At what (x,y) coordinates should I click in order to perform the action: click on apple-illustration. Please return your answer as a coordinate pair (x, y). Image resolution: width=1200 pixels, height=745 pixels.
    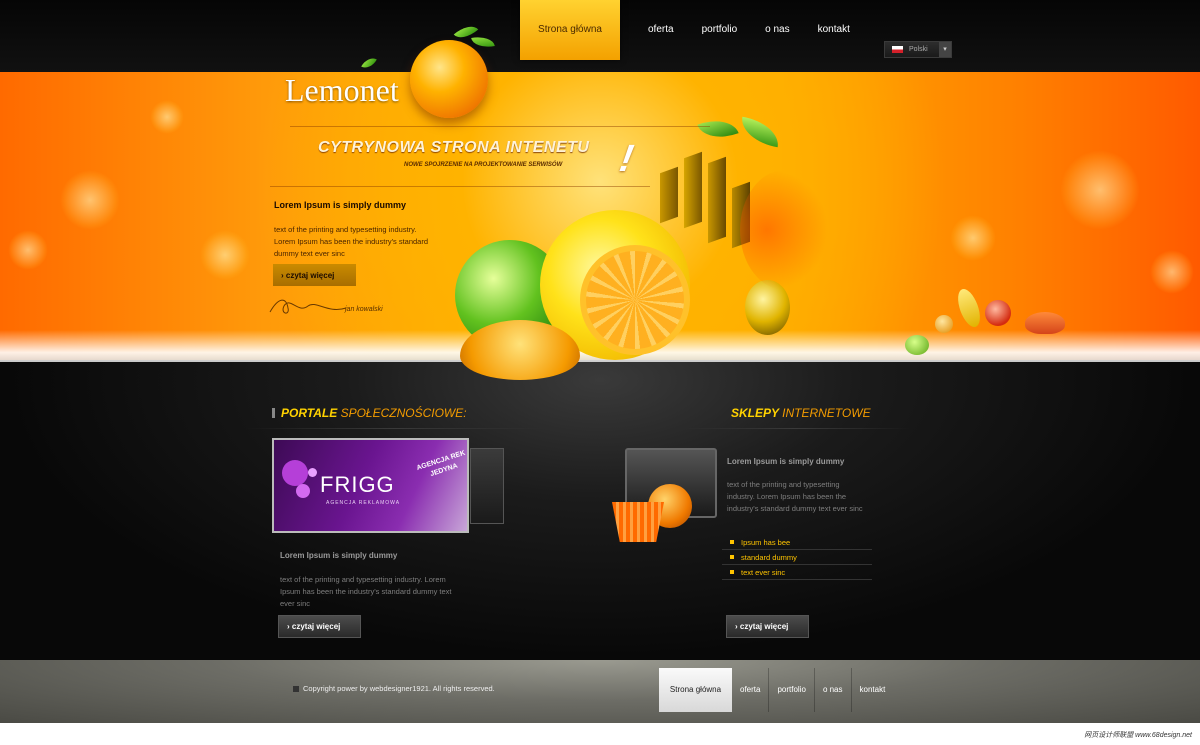
    Looking at the image, I should click on (998, 313).